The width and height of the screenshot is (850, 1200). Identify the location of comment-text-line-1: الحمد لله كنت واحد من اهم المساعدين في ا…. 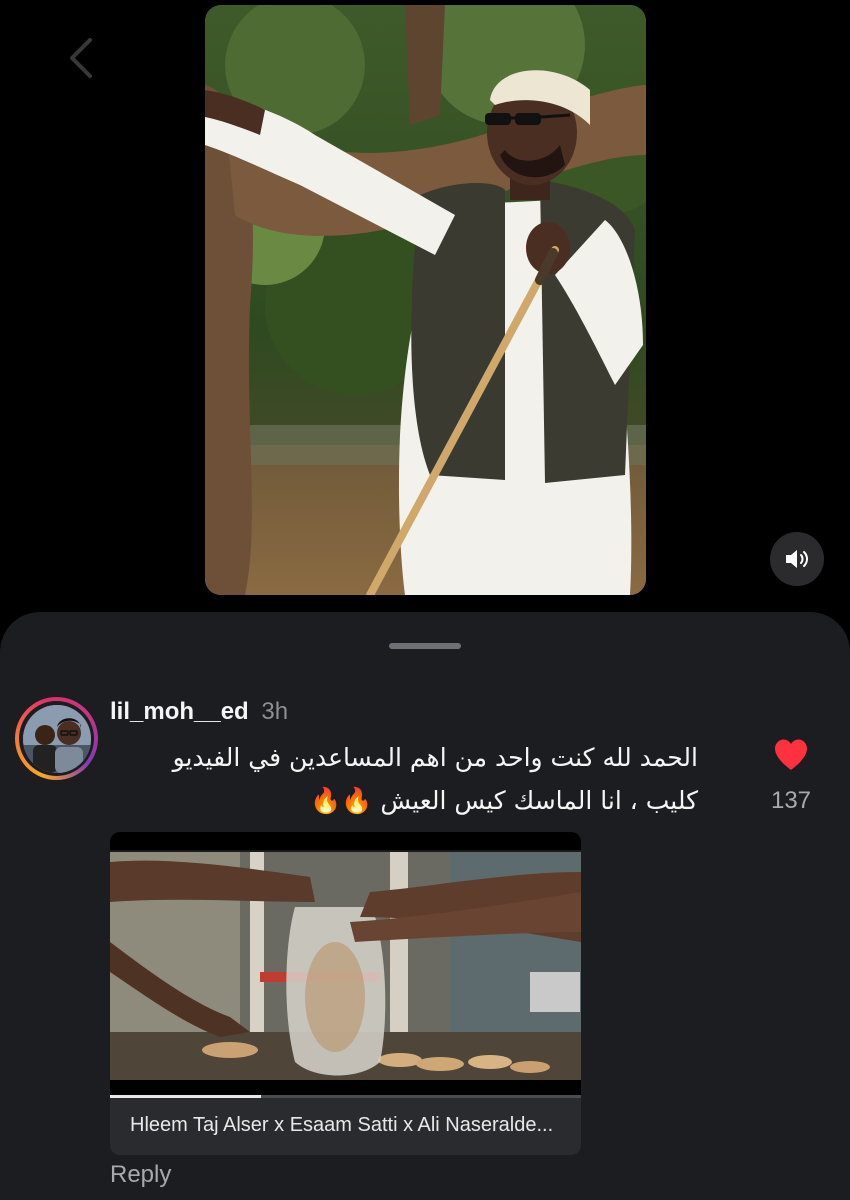
(435, 757).